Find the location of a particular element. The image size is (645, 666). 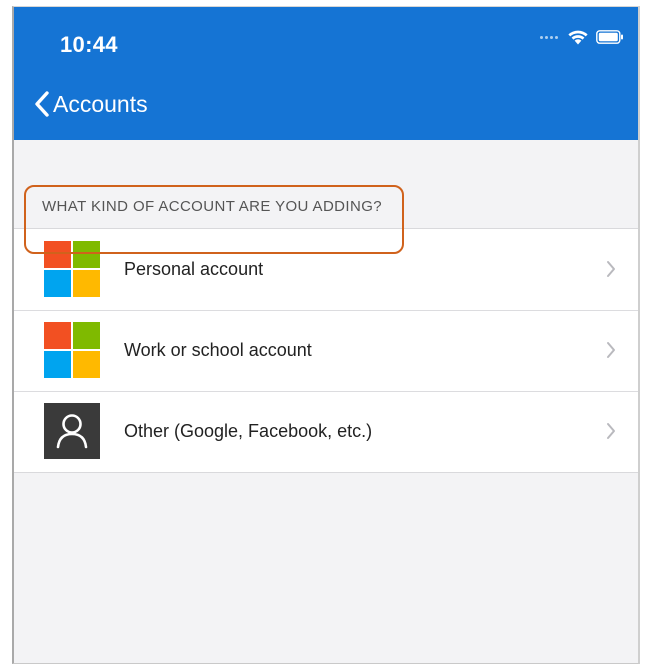

account-label: Personal account is located at coordinates (194, 269).